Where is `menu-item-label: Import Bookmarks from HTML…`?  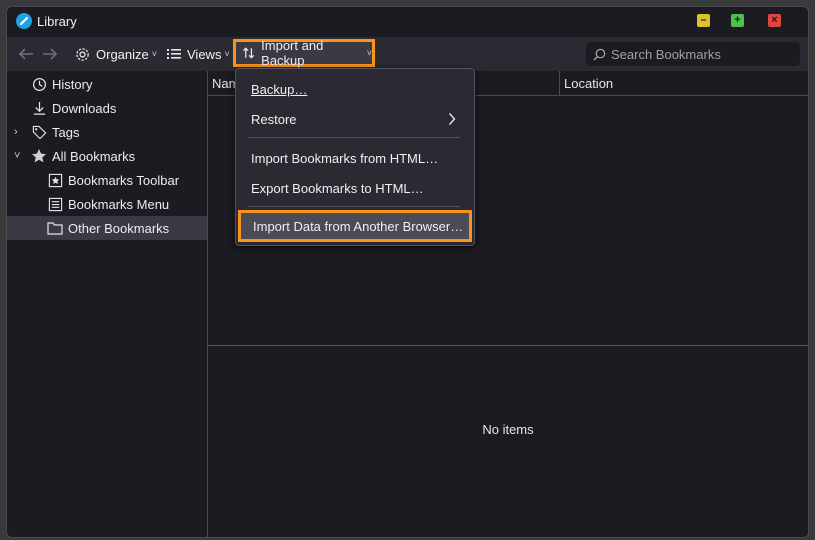
menu-item-label: Import Bookmarks from HTML… is located at coordinates (345, 158).